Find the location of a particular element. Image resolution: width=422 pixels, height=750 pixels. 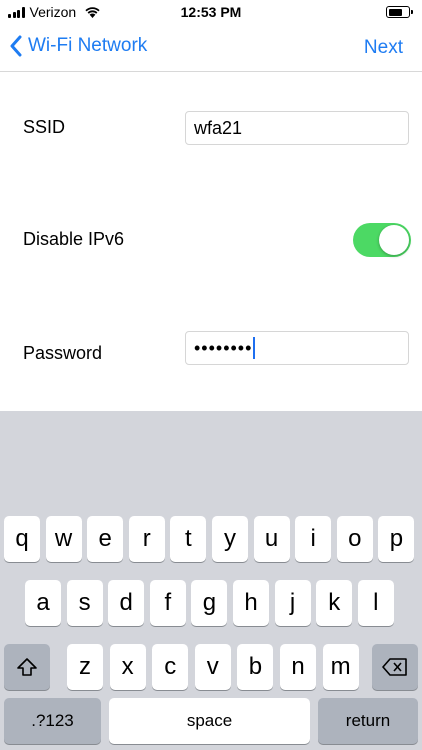

key-x: x is located at coordinates (127, 667).